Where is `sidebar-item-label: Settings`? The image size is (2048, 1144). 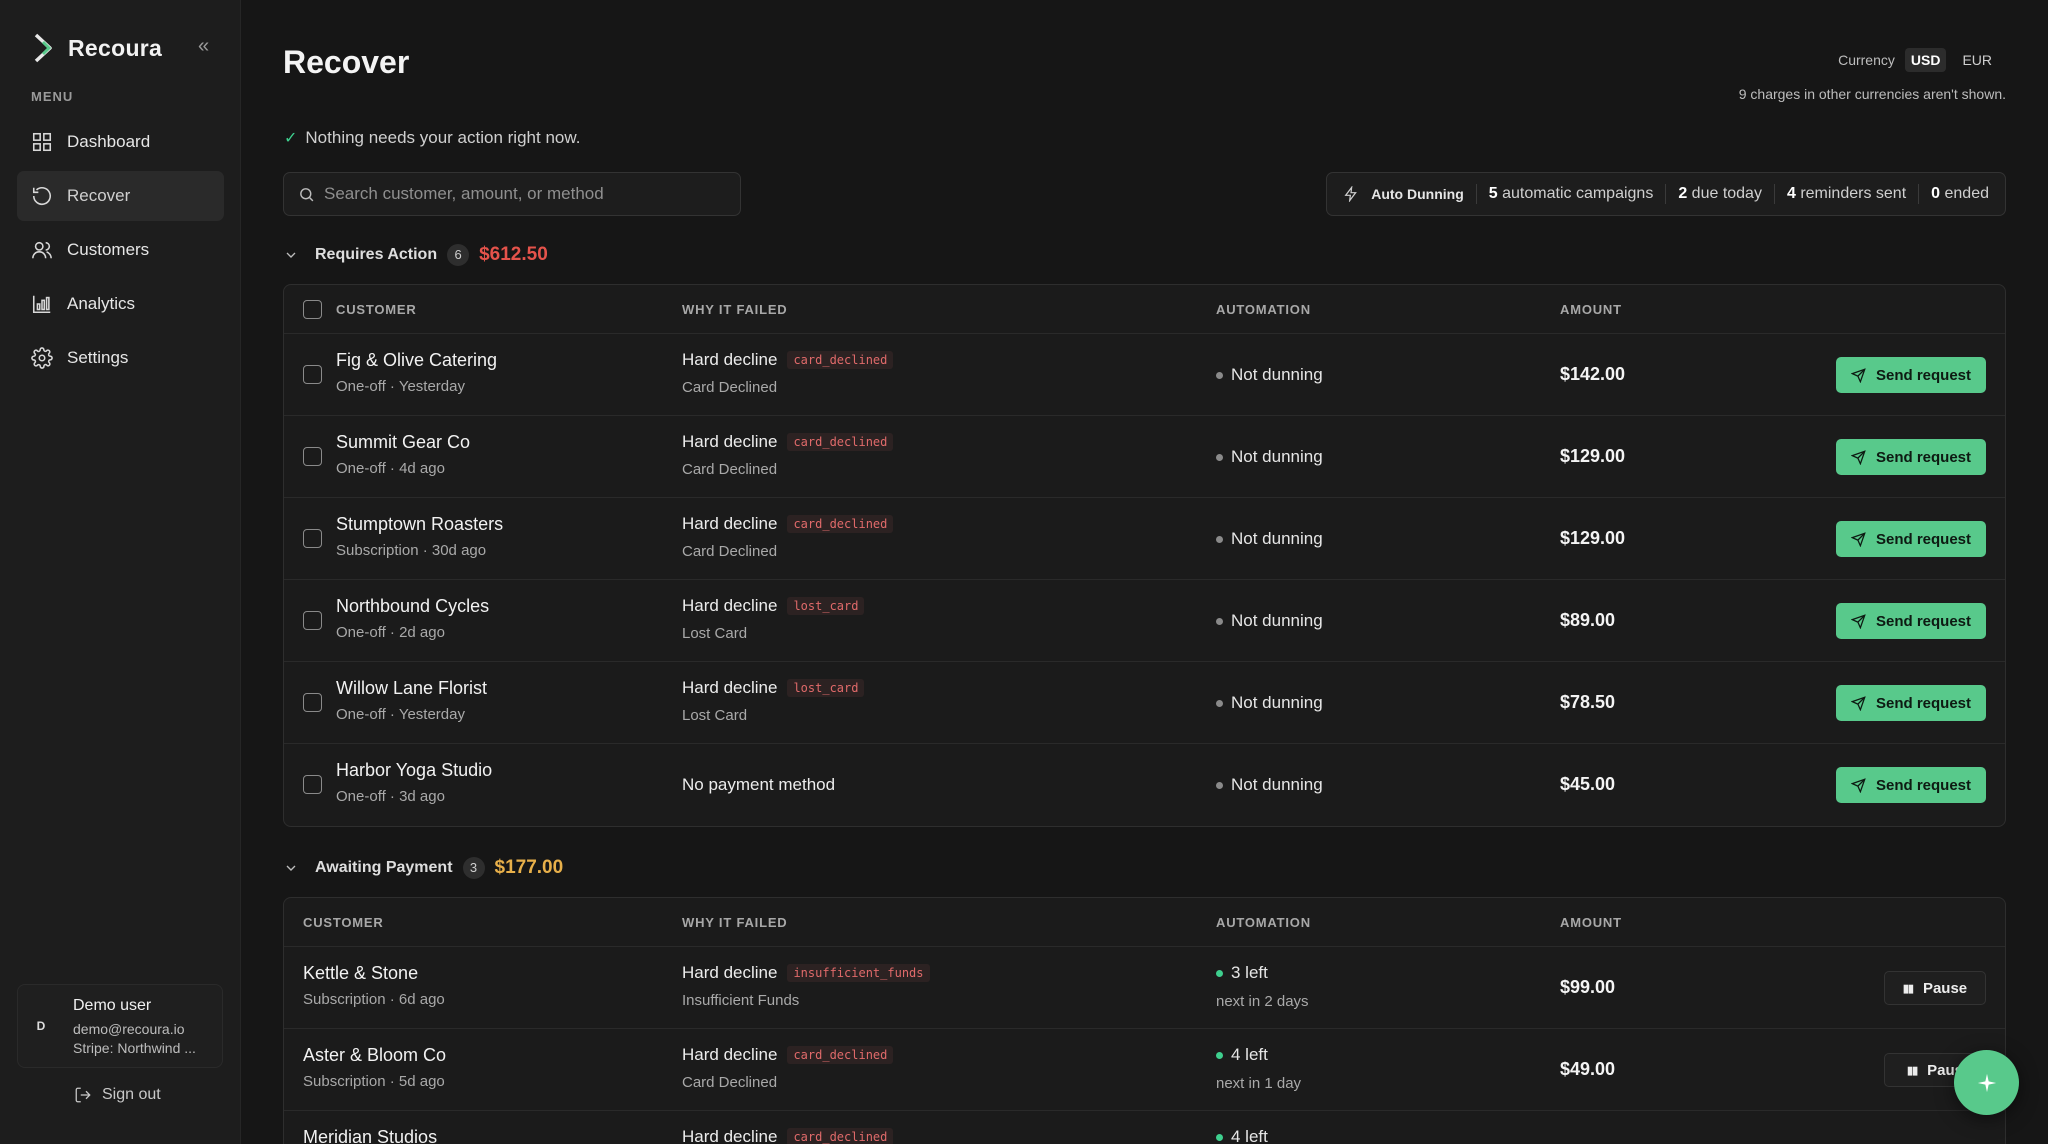
sidebar-item-label: Settings is located at coordinates (98, 357).